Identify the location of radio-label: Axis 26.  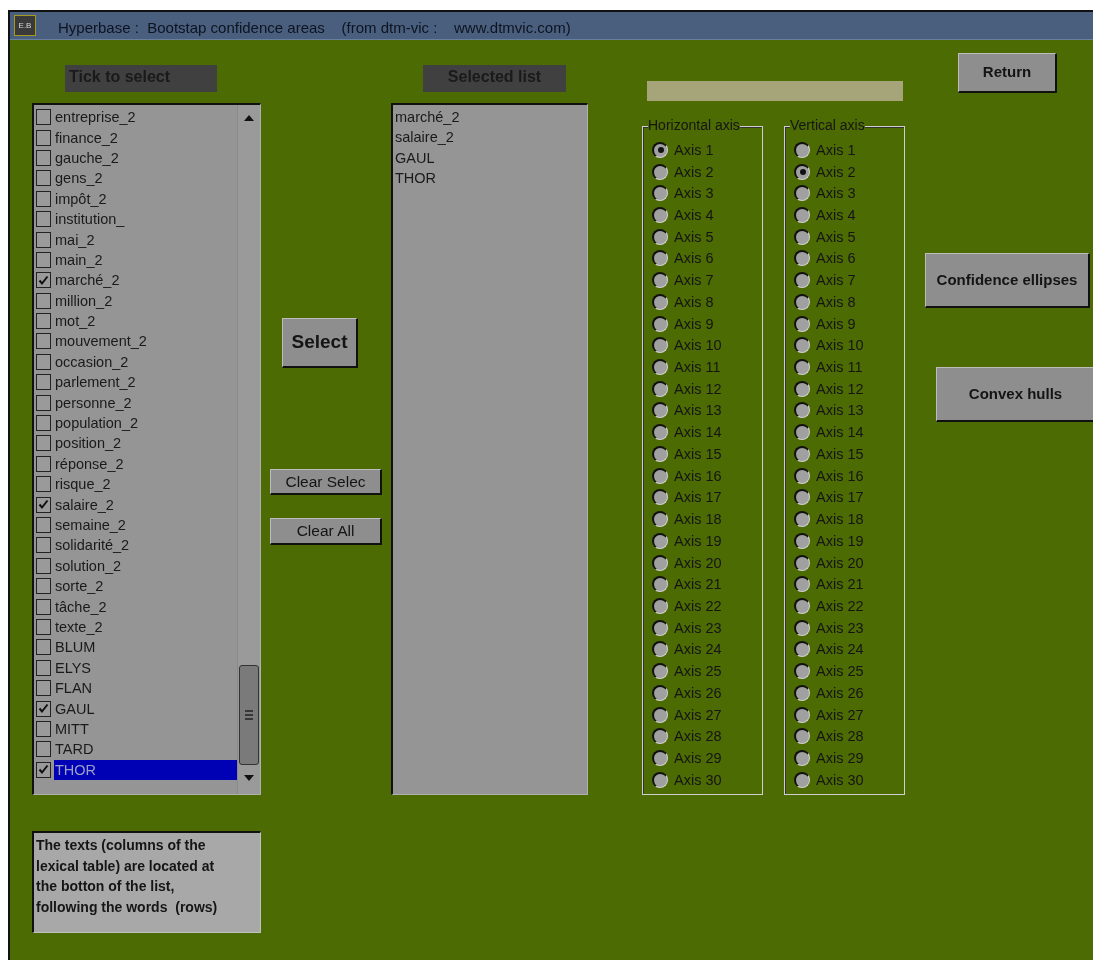
(840, 692).